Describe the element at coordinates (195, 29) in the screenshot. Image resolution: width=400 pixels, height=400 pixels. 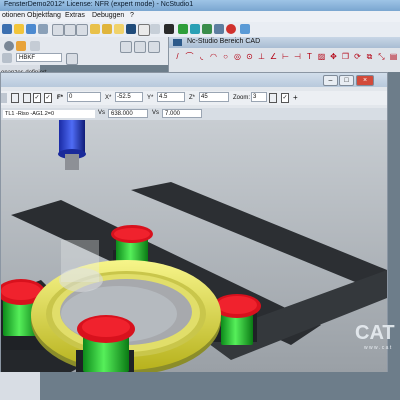
I see `step-icon` at that location.